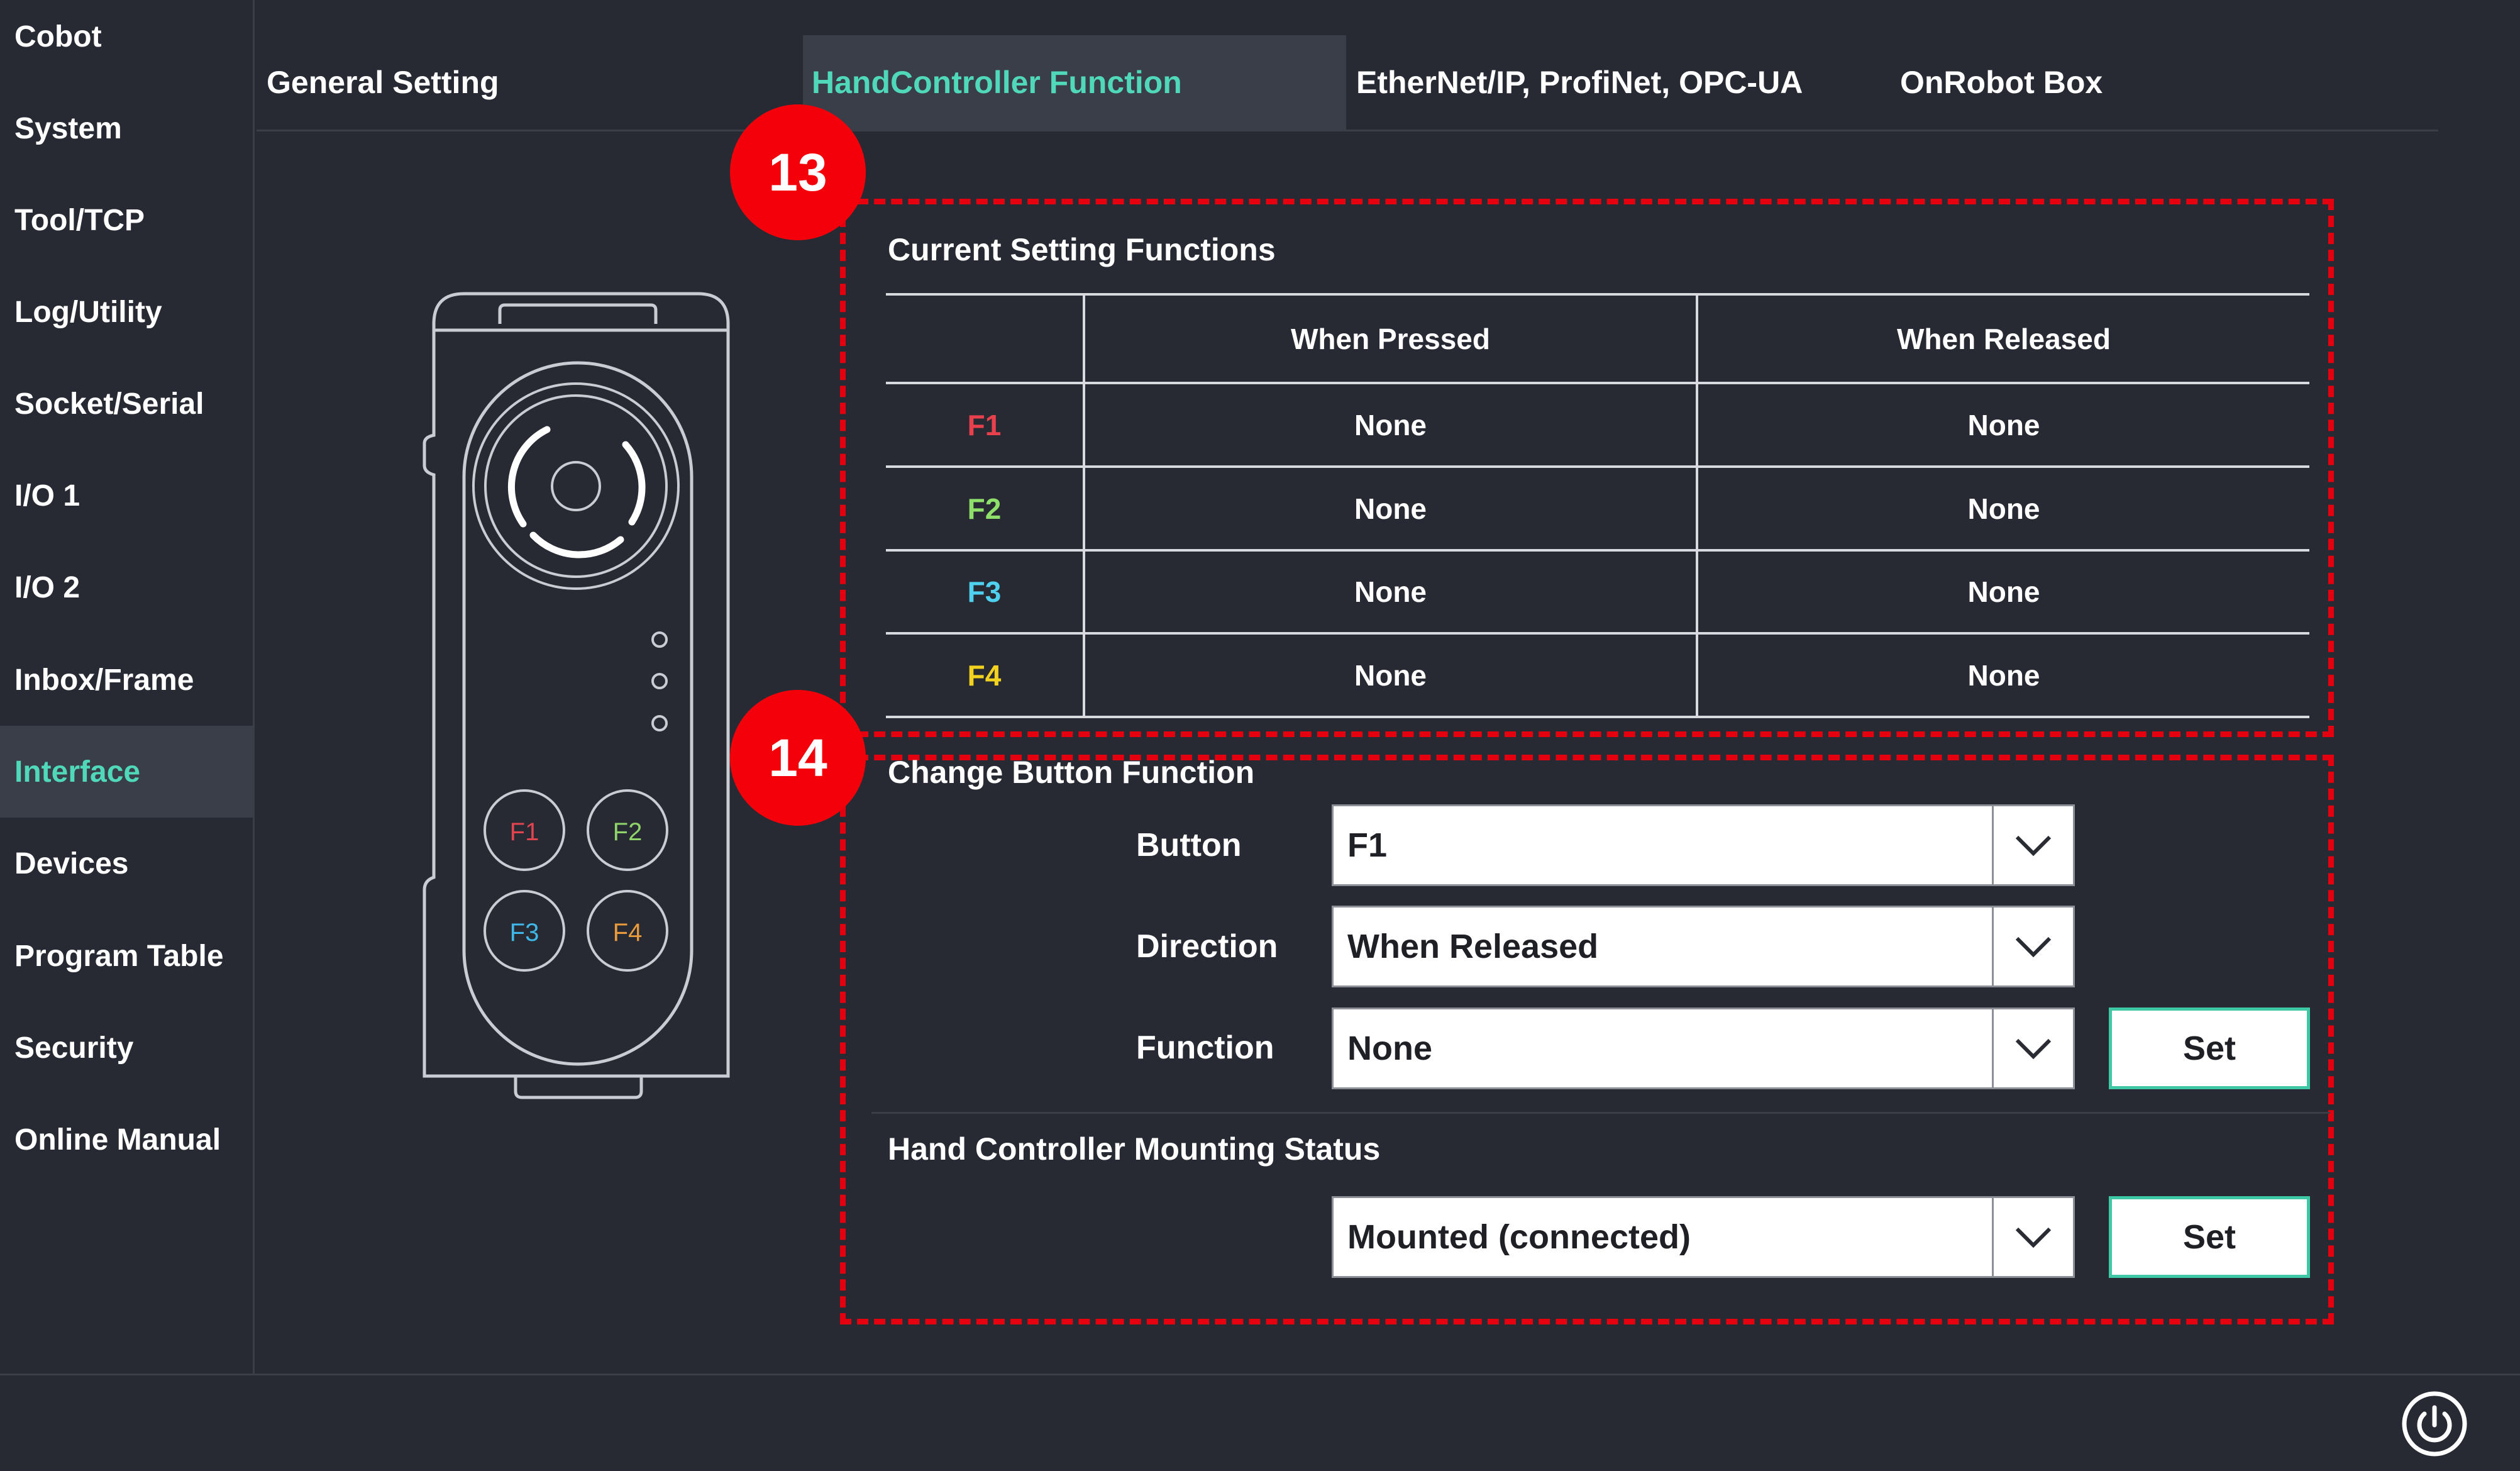  Describe the element at coordinates (1189, 845) in the screenshot. I see `button-field-label: Button` at that location.